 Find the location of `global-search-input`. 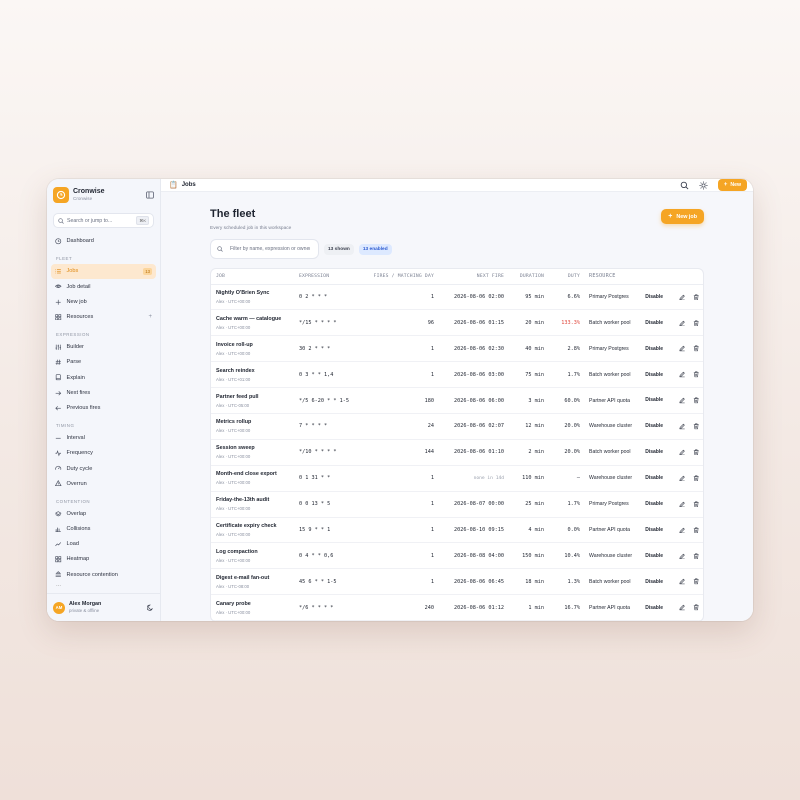

global-search-input is located at coordinates (102, 220).